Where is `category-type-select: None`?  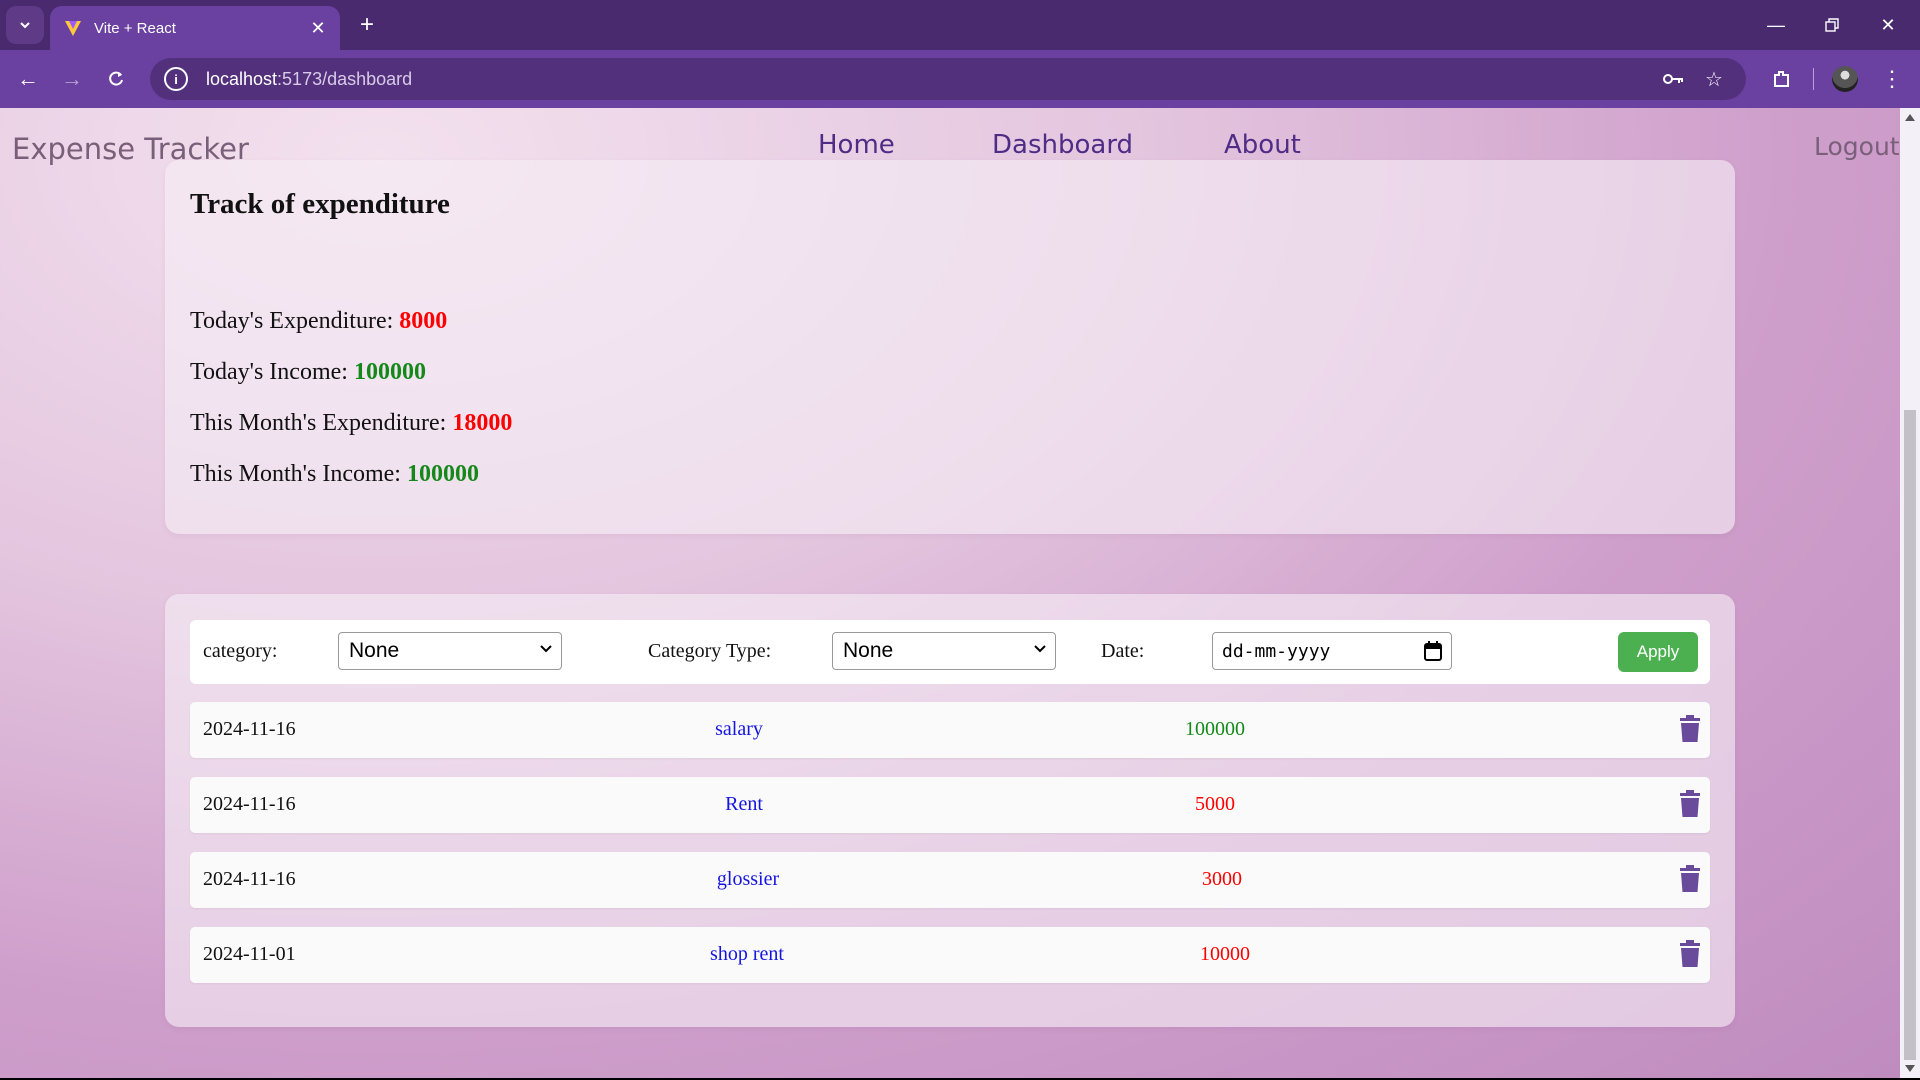 category-type-select: None is located at coordinates (944, 651).